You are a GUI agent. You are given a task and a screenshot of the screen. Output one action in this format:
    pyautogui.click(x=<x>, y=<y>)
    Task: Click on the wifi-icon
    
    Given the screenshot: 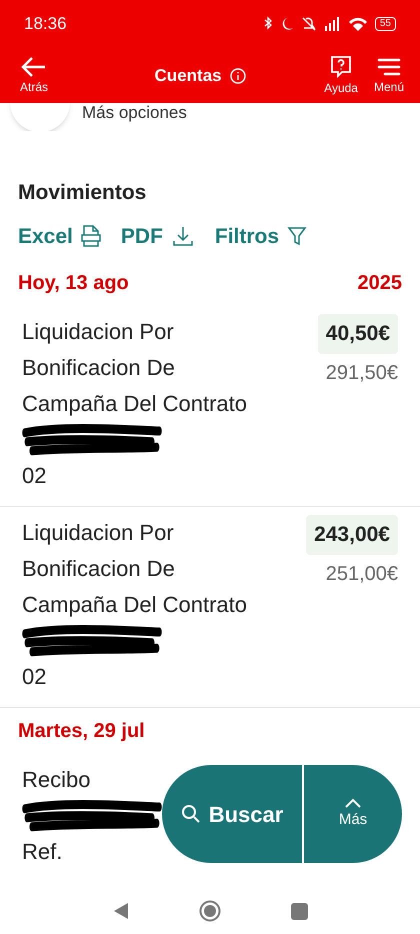 What is the action you would take?
    pyautogui.click(x=357, y=24)
    